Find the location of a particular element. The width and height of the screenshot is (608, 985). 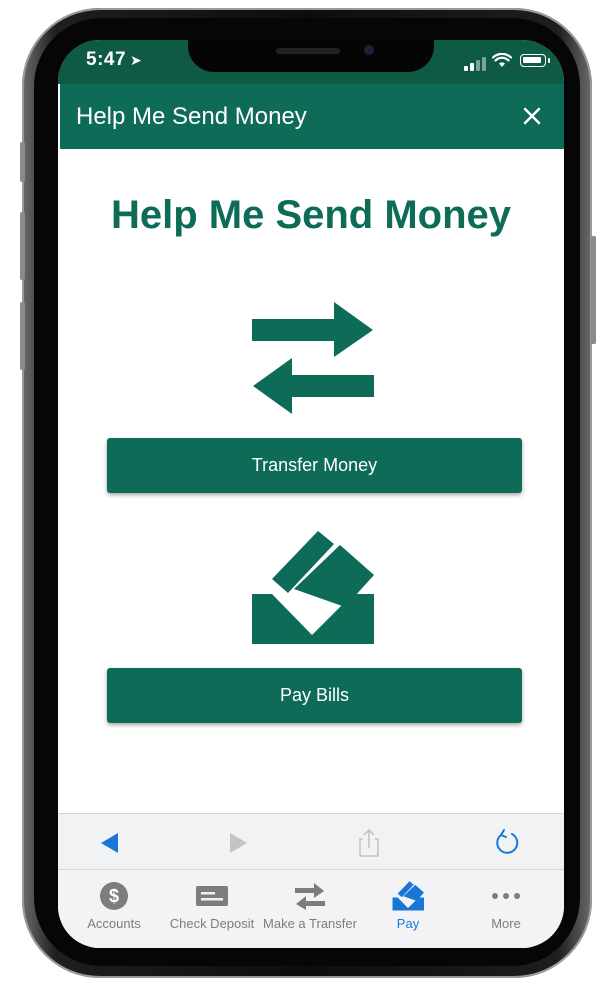

tab-make-a-transfer: Make a Transfer is located at coordinates (310, 905).